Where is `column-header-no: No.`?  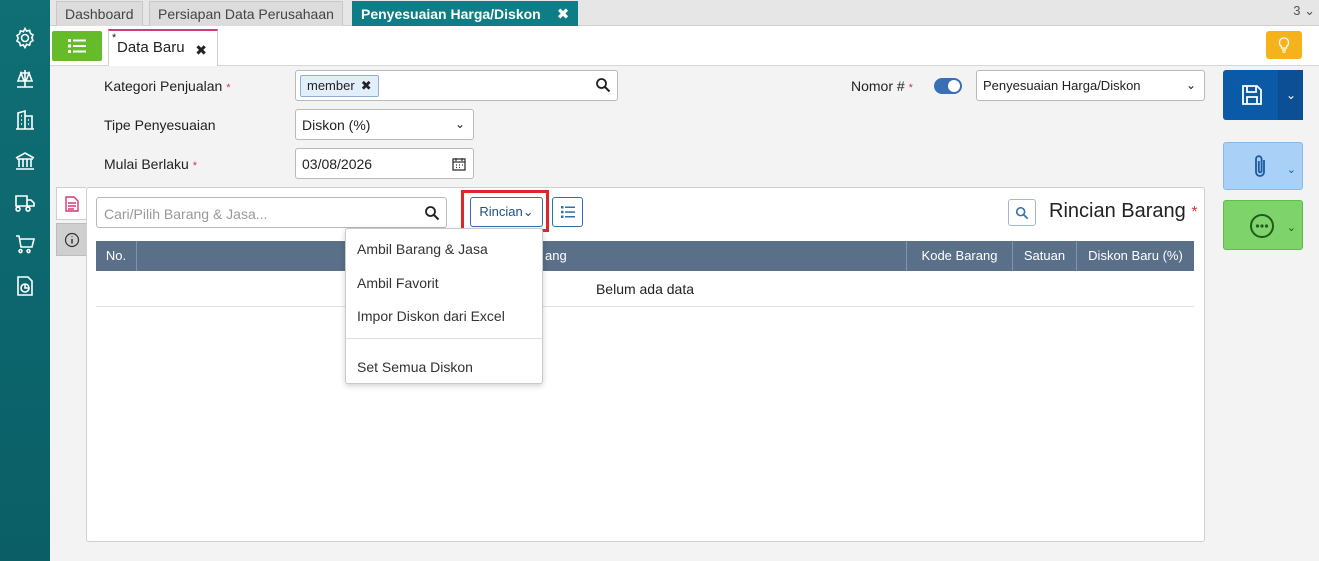
column-header-no: No. is located at coordinates (116, 256).